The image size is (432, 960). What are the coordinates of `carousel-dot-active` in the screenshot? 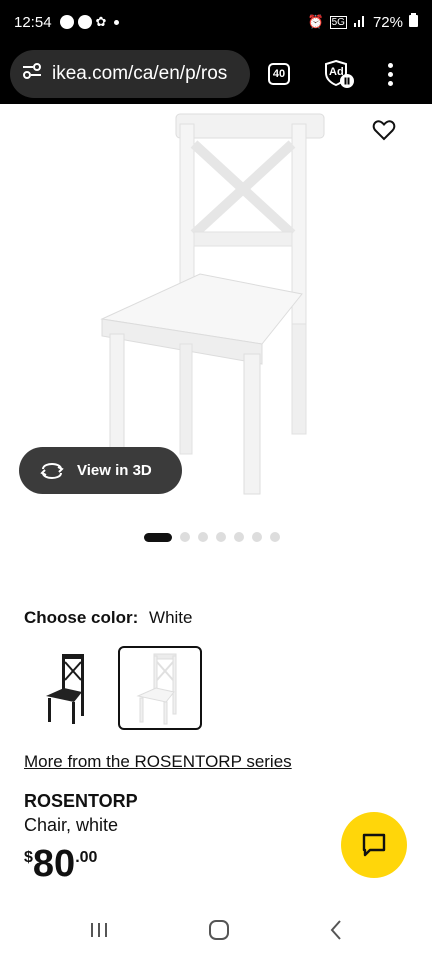 It's located at (158, 537).